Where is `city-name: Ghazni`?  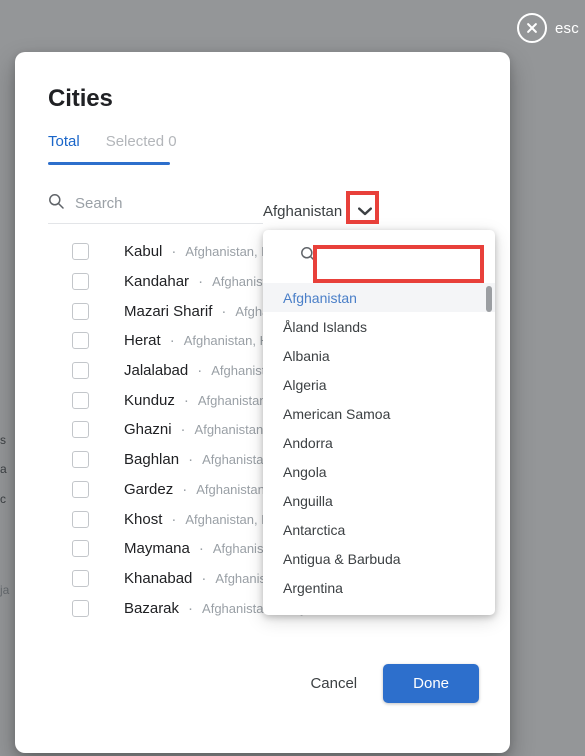 city-name: Ghazni is located at coordinates (148, 430).